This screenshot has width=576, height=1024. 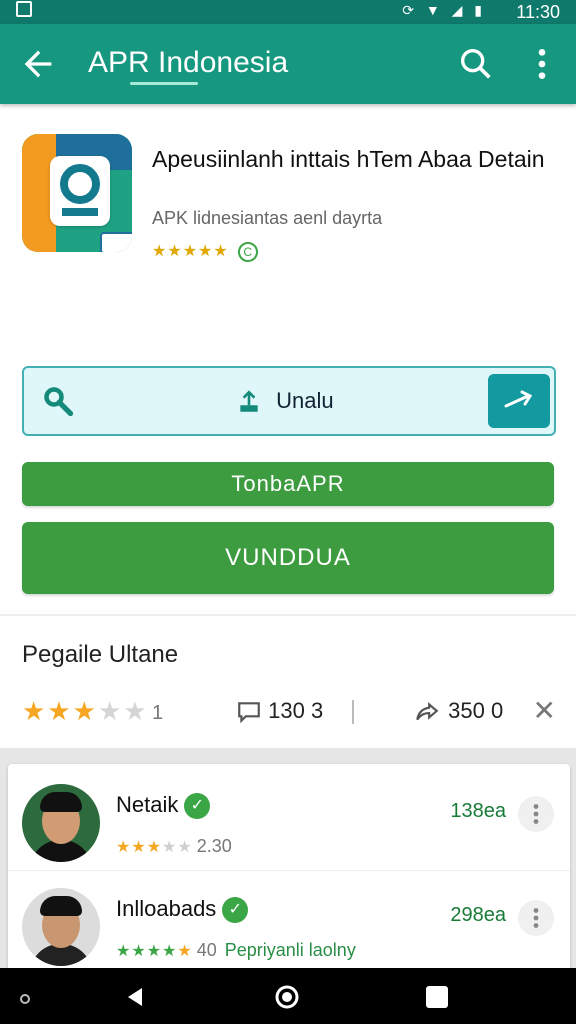 What do you see at coordinates (289, 828) in the screenshot?
I see `list-item: Netaik ✓ ★★★★★ 2.30 138ea` at bounding box center [289, 828].